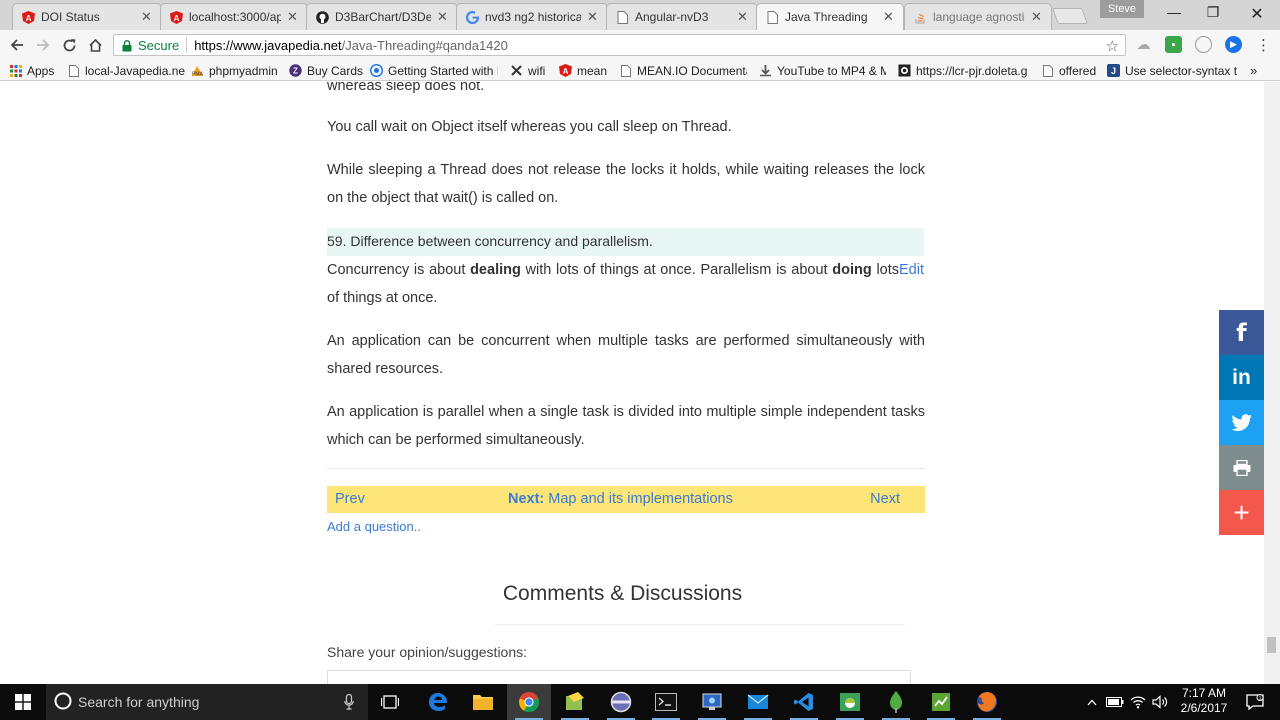  What do you see at coordinates (17, 45) in the screenshot?
I see `back-icon` at bounding box center [17, 45].